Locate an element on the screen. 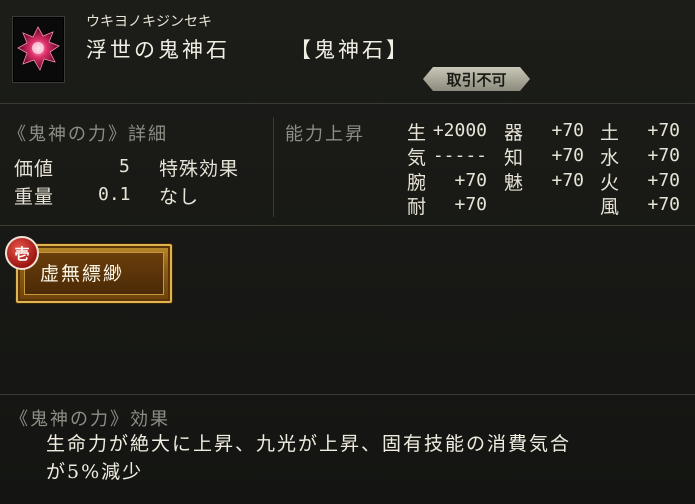 The width and height of the screenshot is (695, 504). special-effect-label: 特殊効果 is located at coordinates (199, 169).